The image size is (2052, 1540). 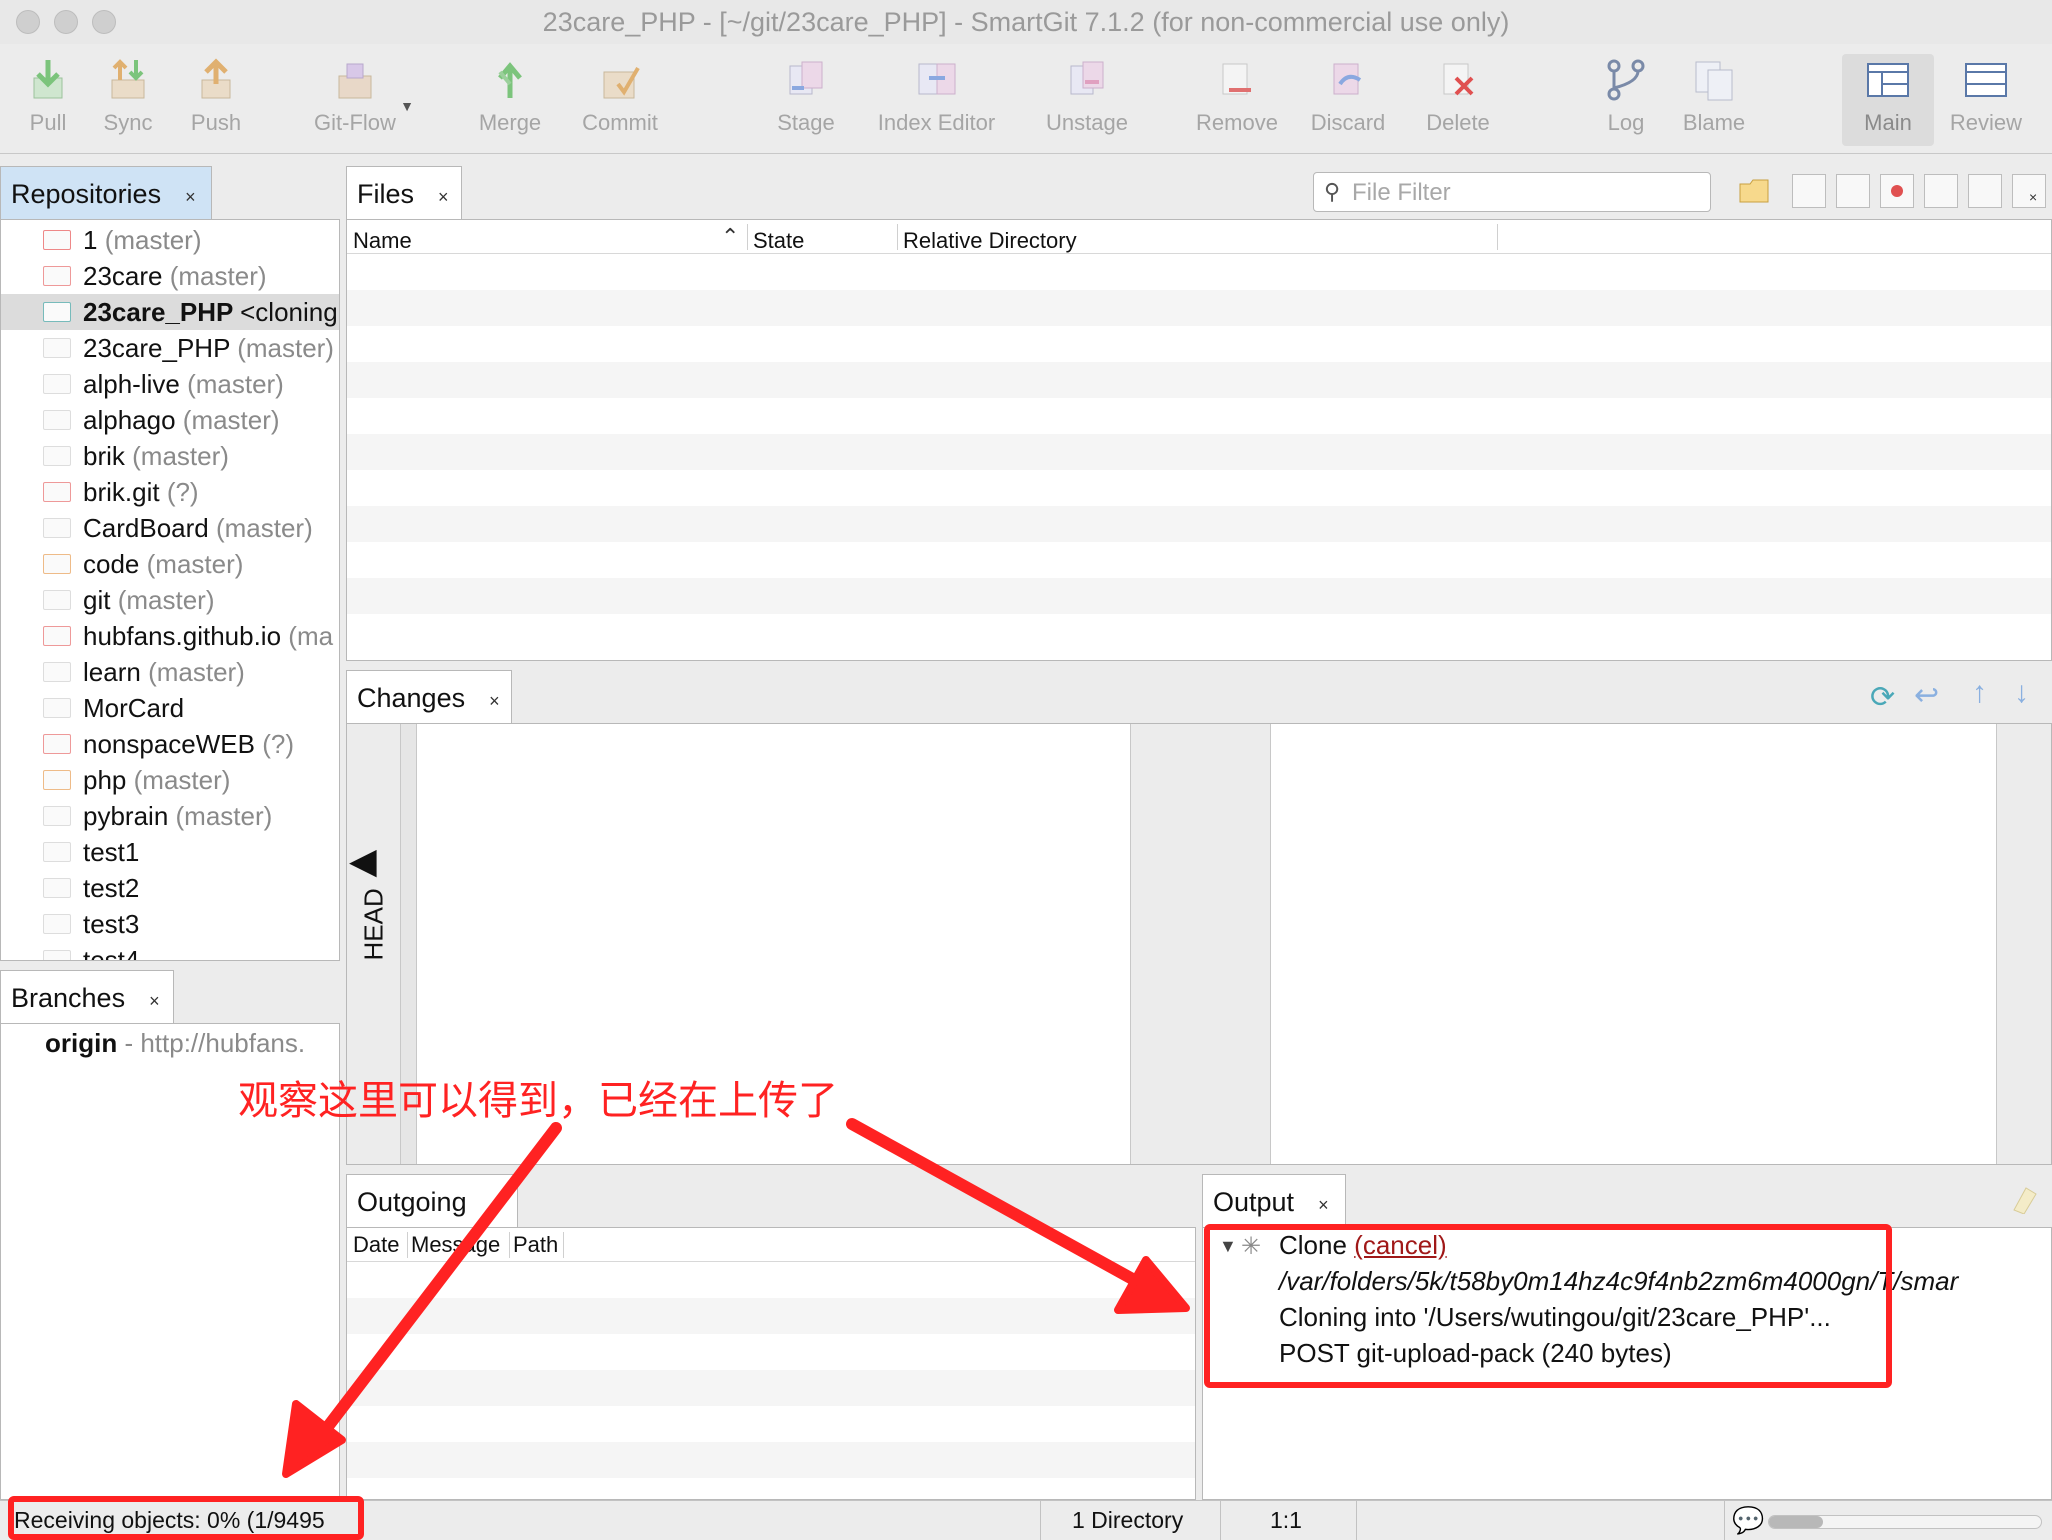 What do you see at coordinates (1748, 1520) in the screenshot?
I see `speech-bubble-icon: 💬` at bounding box center [1748, 1520].